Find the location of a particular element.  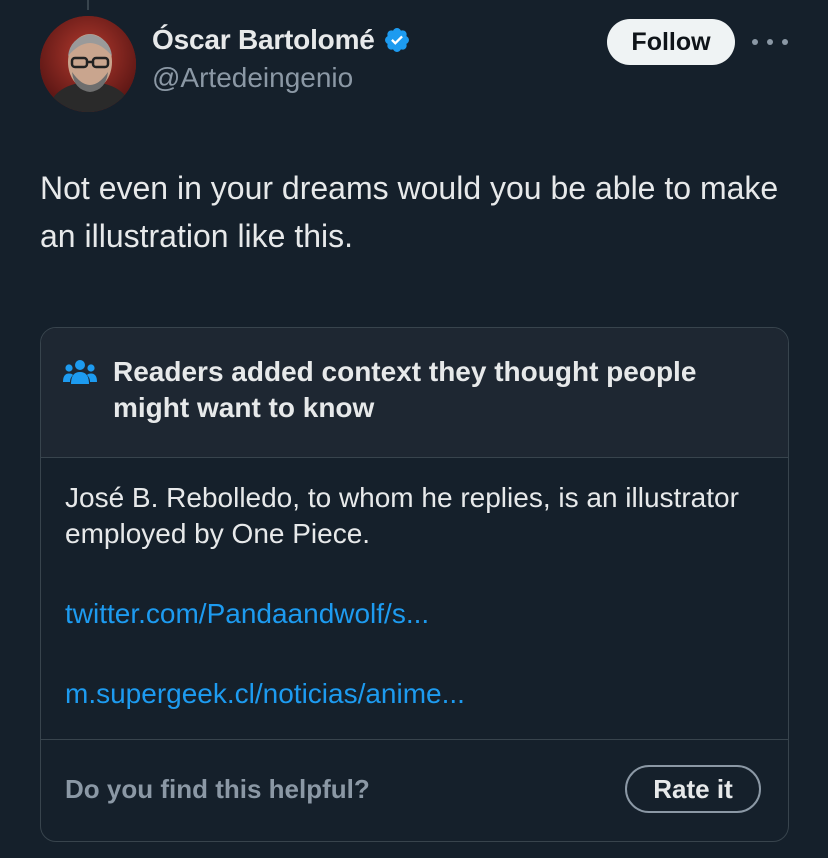

more-options-icon is located at coordinates (770, 42).